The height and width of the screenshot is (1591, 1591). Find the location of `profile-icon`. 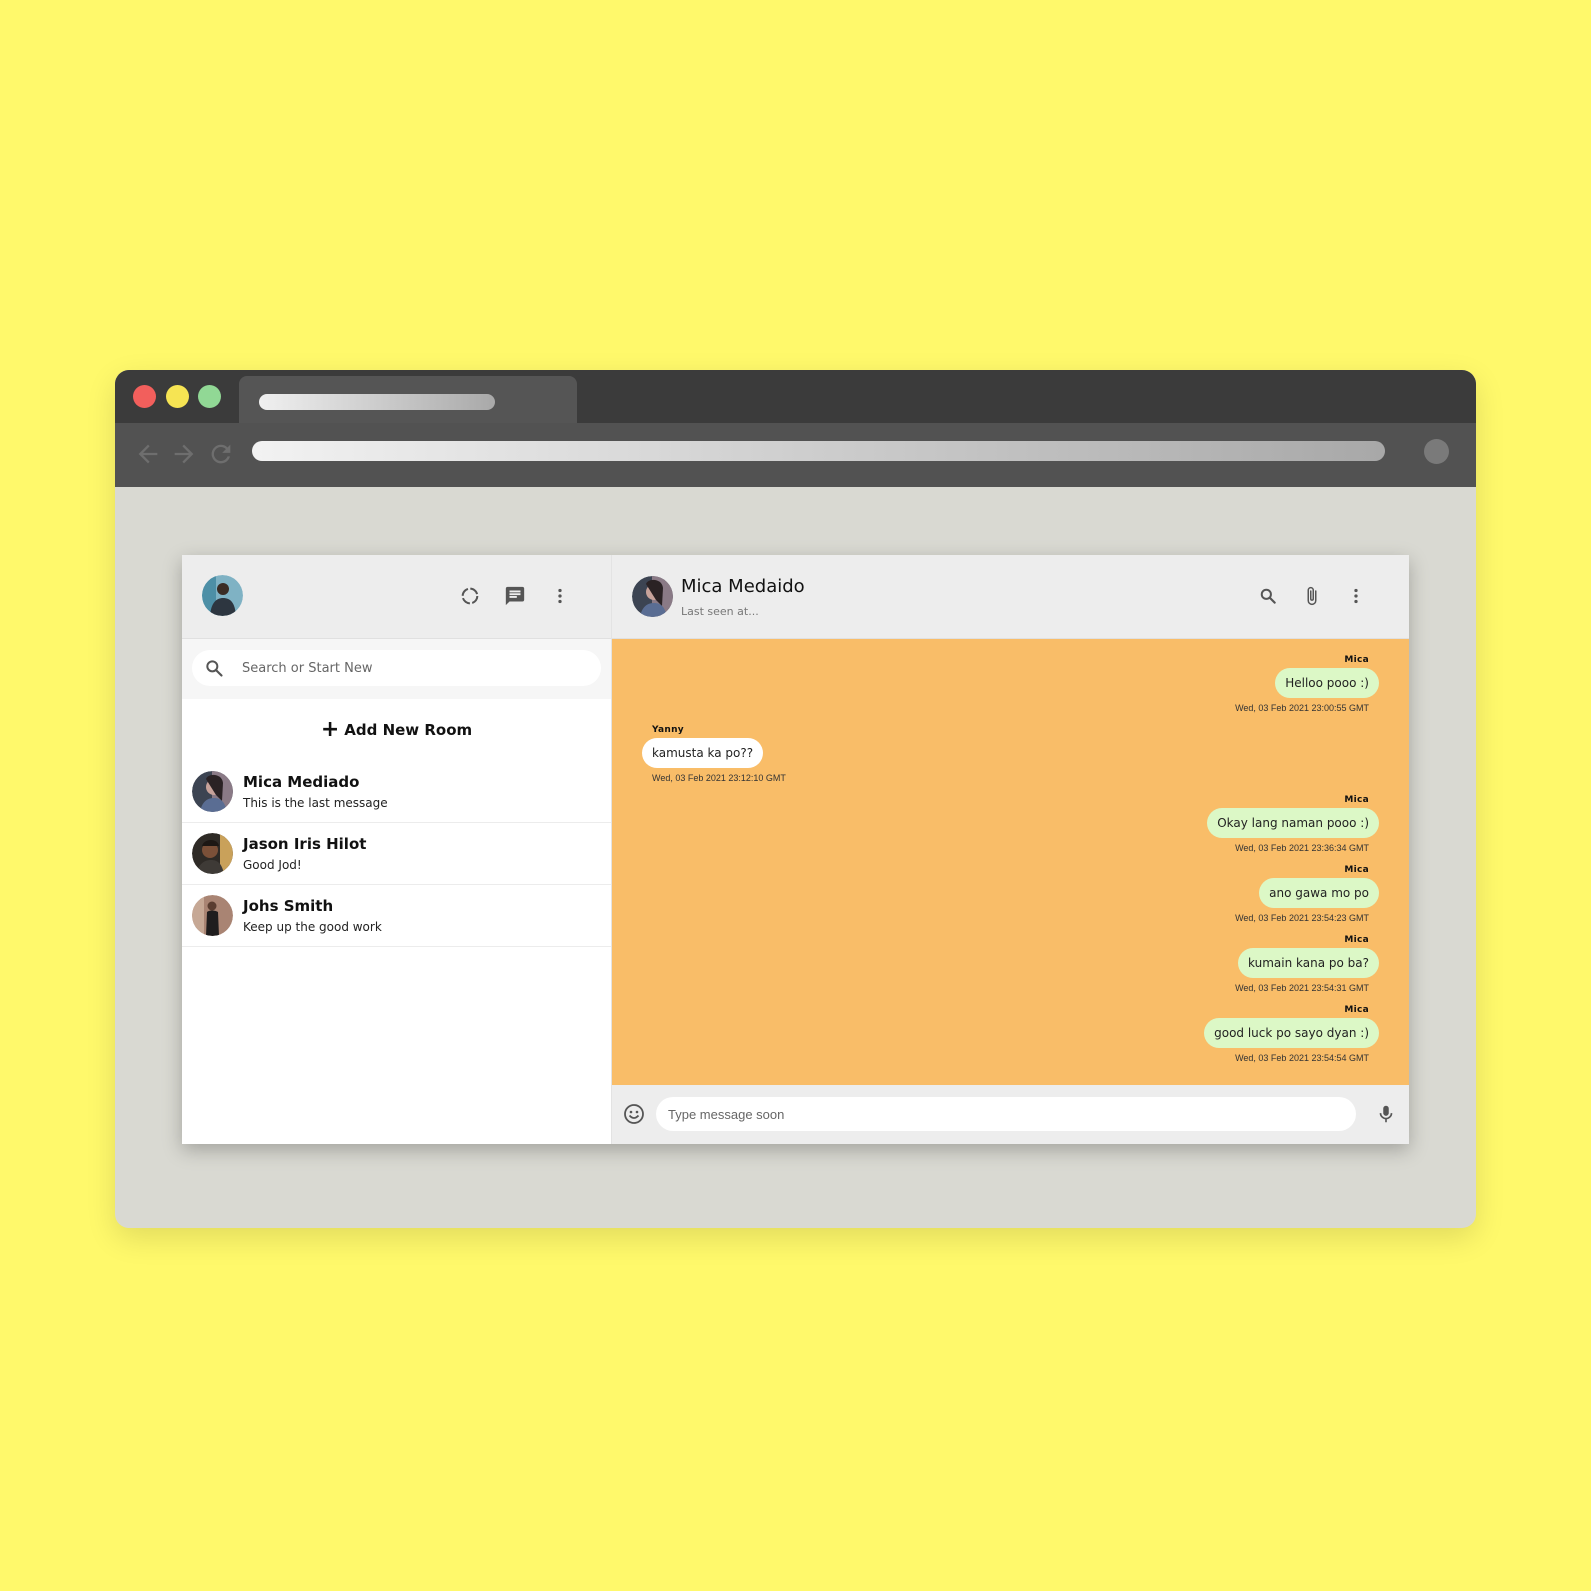

profile-icon is located at coordinates (1436, 451).